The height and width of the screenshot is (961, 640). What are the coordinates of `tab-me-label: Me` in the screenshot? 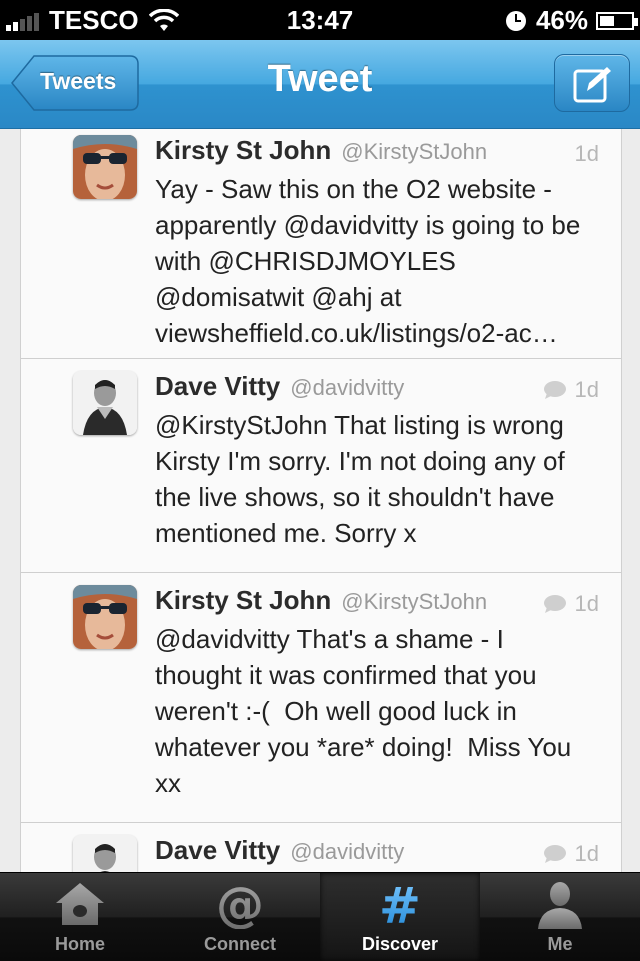 It's located at (560, 944).